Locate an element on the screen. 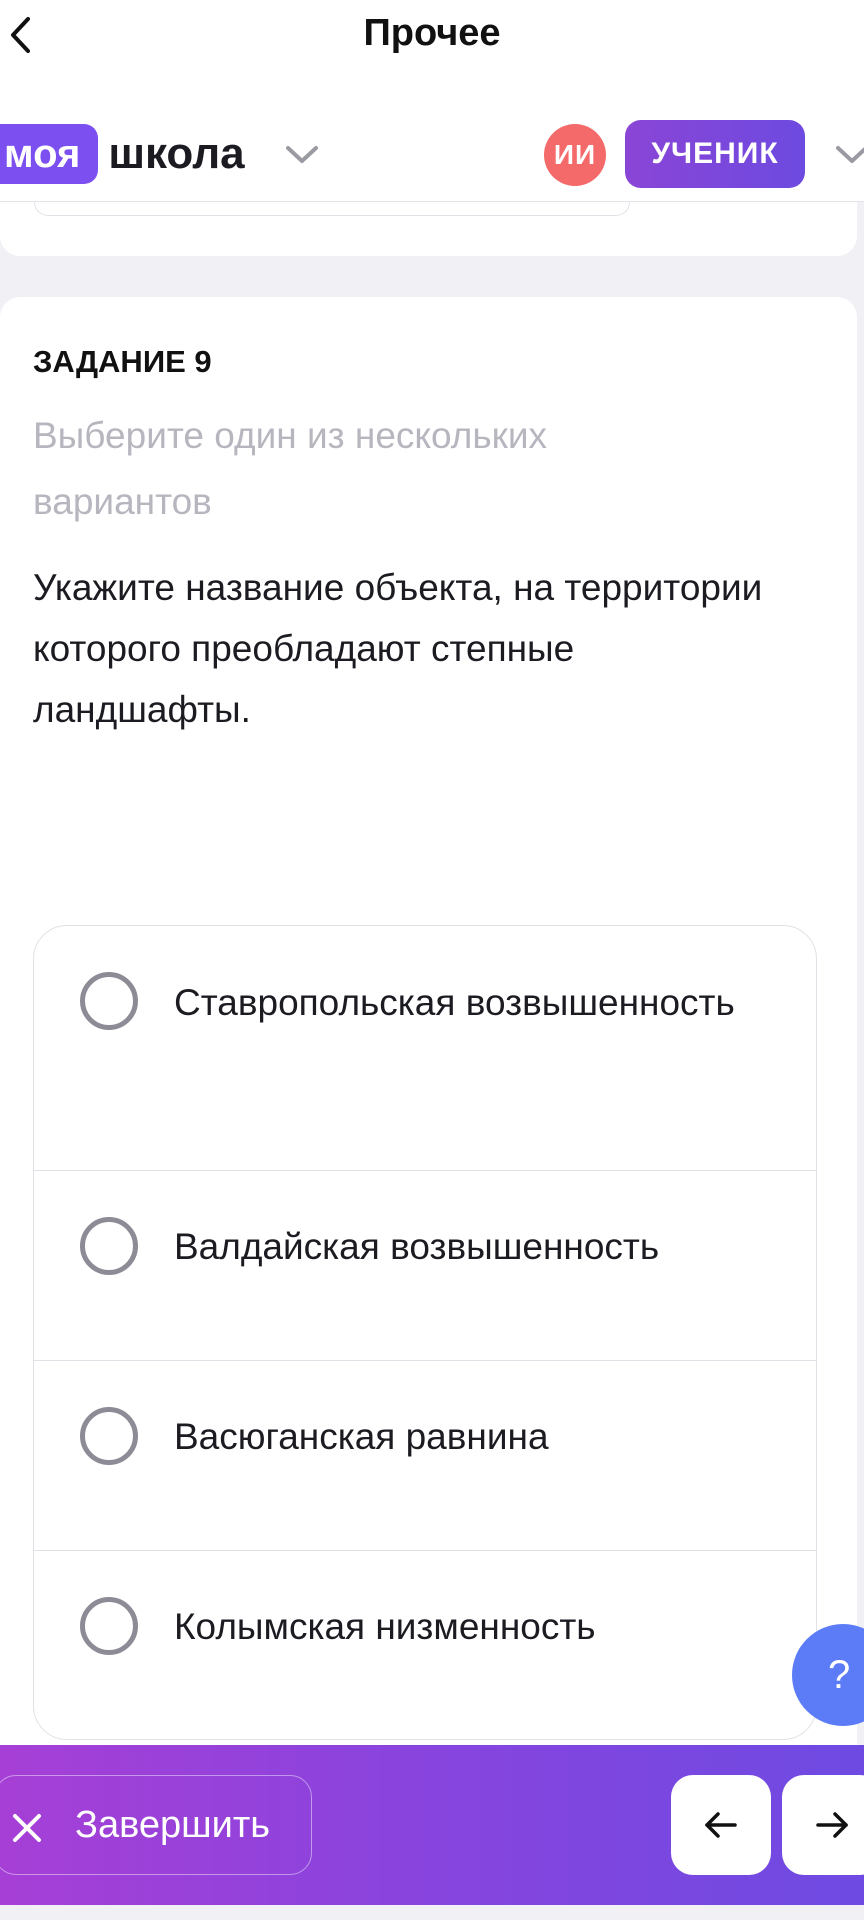 This screenshot has height=1920, width=864. role-button: УЧЕНИК is located at coordinates (715, 154).